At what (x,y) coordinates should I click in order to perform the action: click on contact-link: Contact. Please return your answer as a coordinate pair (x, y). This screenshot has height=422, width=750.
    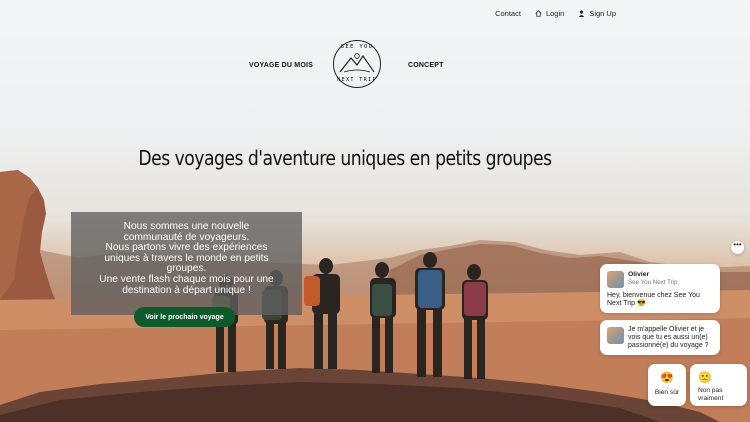
    Looking at the image, I should click on (508, 13).